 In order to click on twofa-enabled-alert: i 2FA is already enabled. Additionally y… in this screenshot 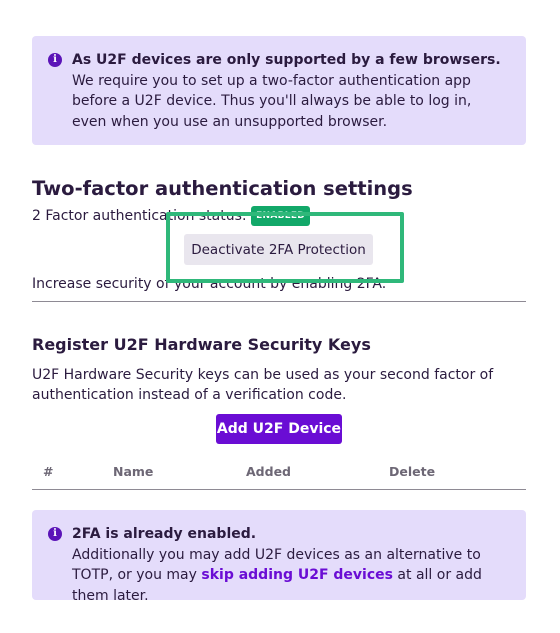, I will do `click(279, 557)`.